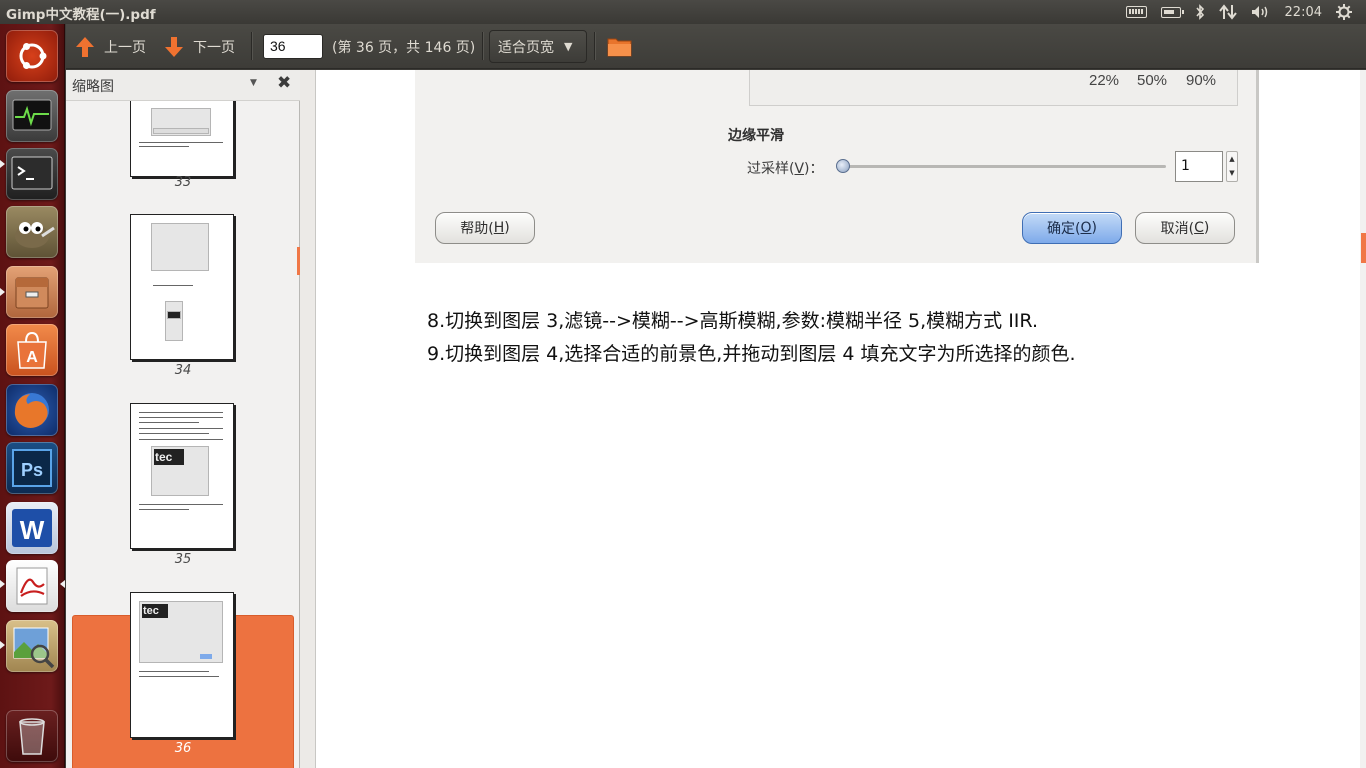 This screenshot has height=768, width=1366. What do you see at coordinates (568, 46) in the screenshot?
I see `caret-down-icon: ▼` at bounding box center [568, 46].